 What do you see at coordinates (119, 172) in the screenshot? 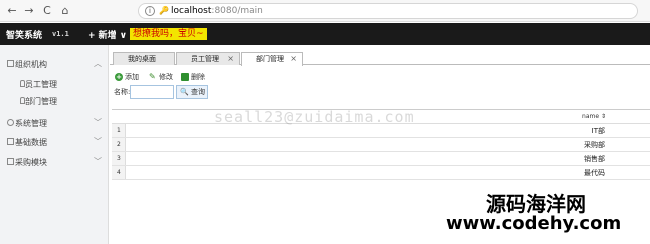
I see `row-number: 4` at bounding box center [119, 172].